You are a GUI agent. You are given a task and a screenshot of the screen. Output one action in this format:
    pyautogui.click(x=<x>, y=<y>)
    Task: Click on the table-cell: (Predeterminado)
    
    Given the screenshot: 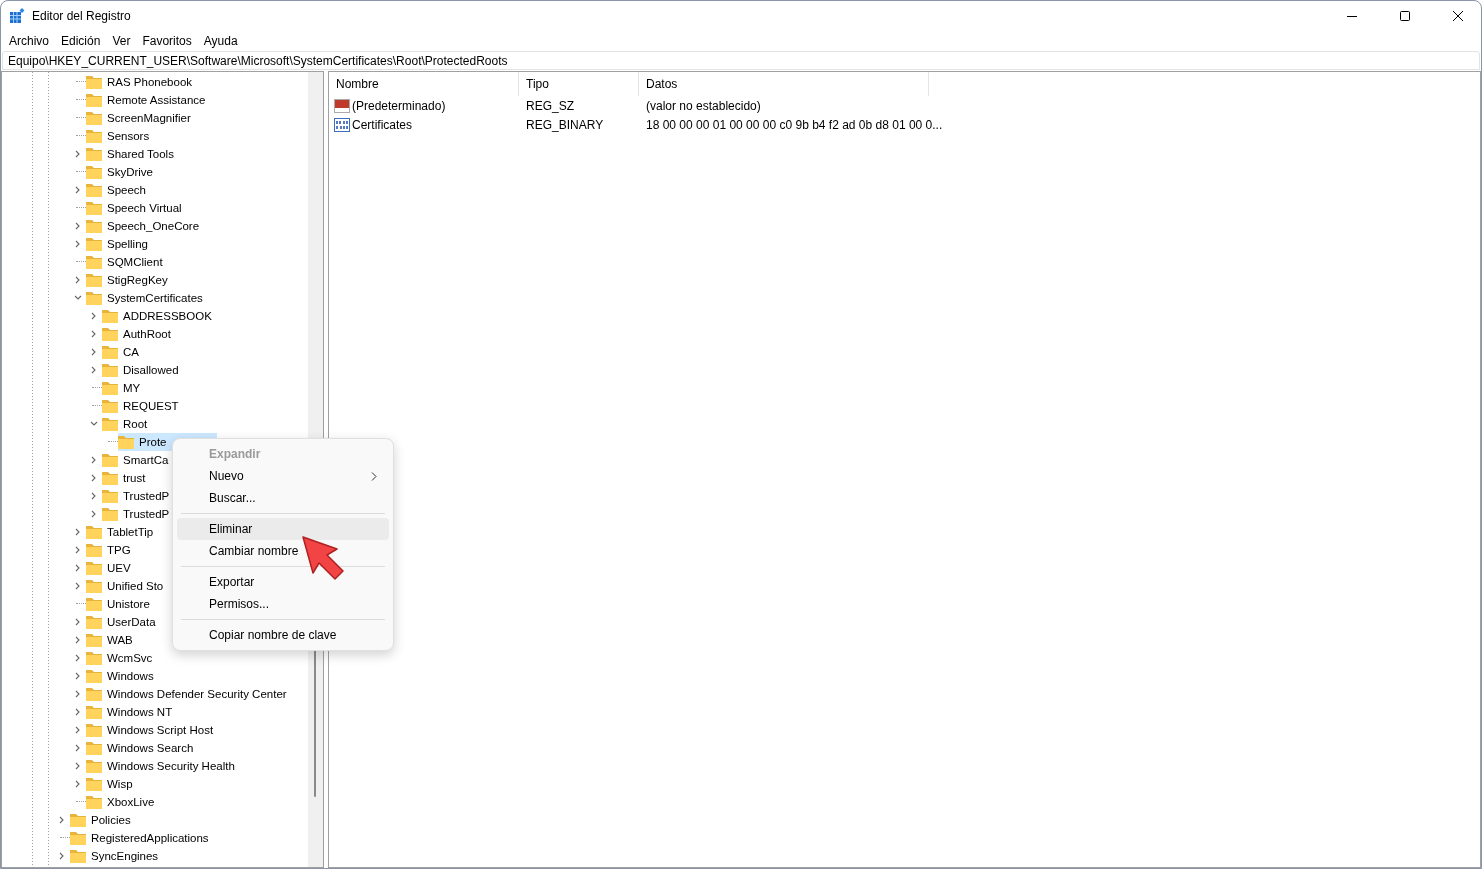 What is the action you would take?
    pyautogui.click(x=399, y=105)
    